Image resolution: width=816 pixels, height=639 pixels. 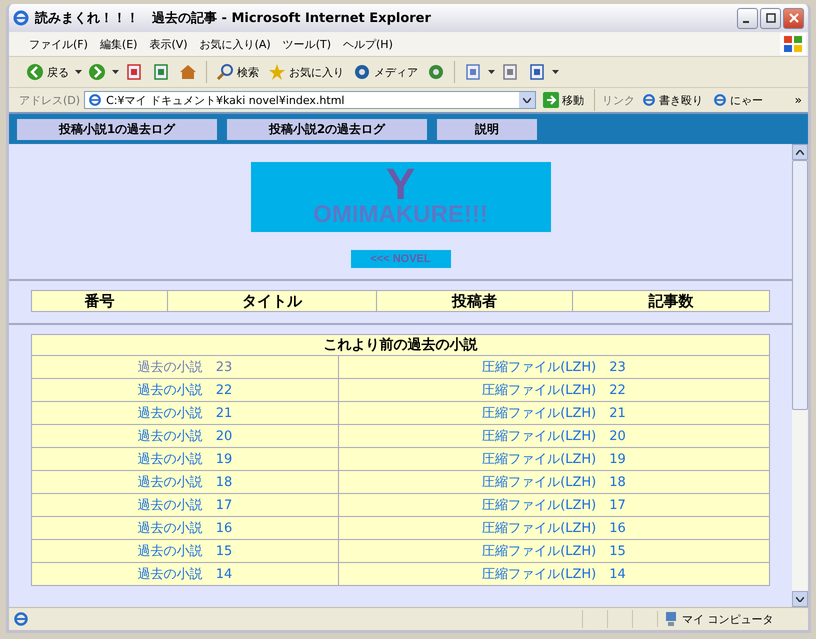 I want to click on column-header: 記事数, so click(x=671, y=301).